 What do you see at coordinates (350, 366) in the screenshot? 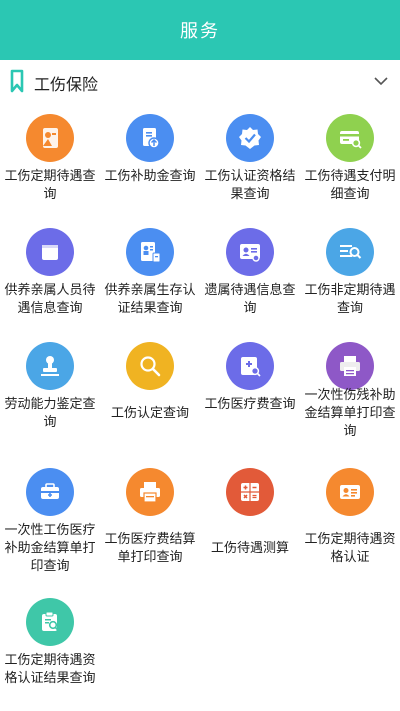
I see `printer-doc-icon` at bounding box center [350, 366].